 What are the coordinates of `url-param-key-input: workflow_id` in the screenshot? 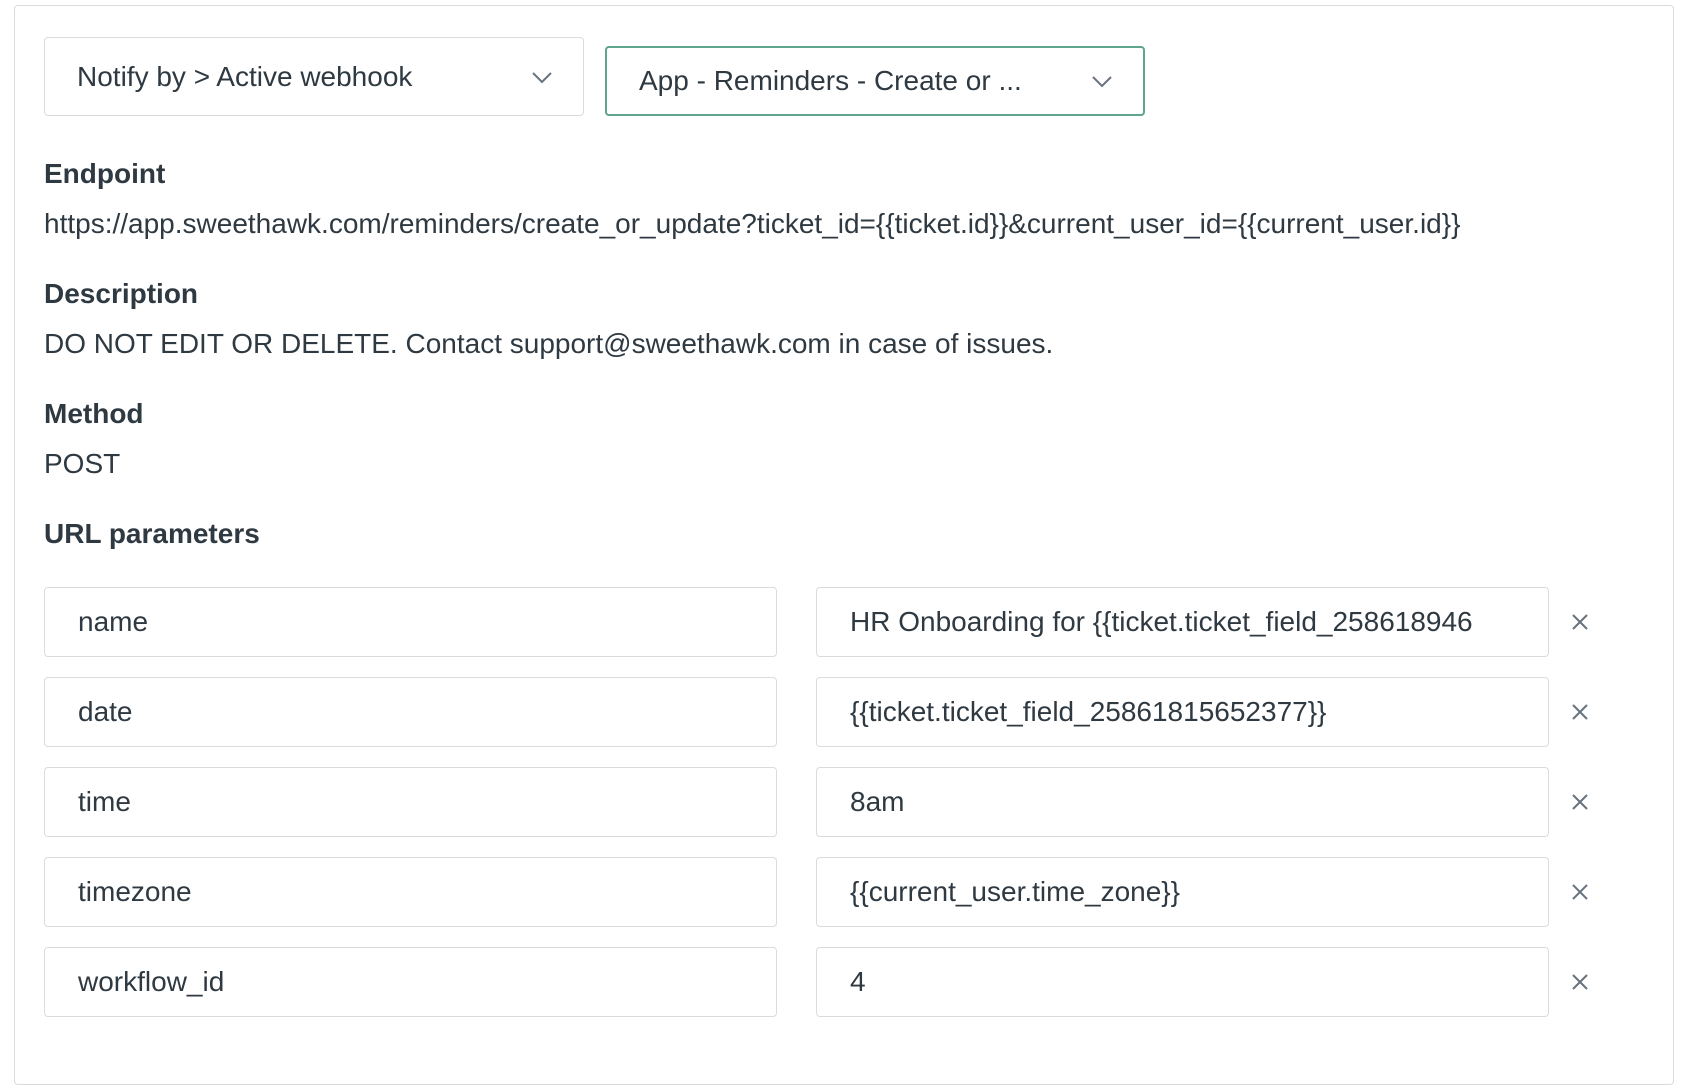 It's located at (410, 982).